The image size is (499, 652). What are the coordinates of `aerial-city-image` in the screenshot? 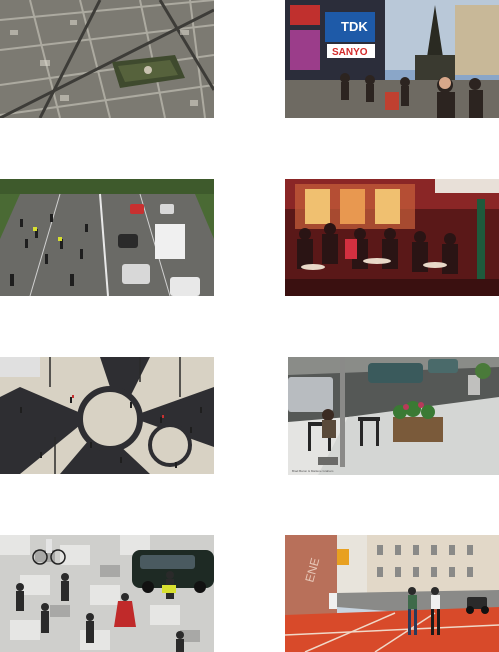 It's located at (107, 59).